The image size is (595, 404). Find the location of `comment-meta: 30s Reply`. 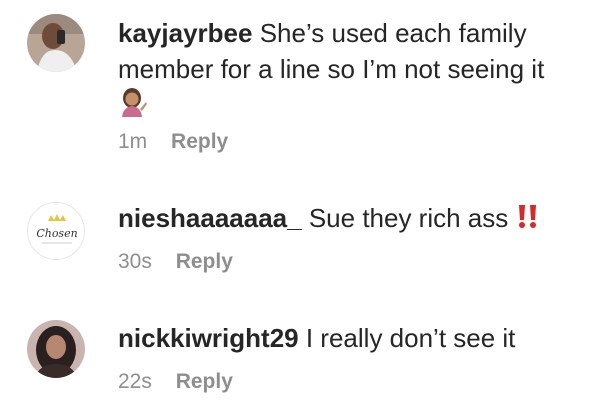

comment-meta: 30s Reply is located at coordinates (175, 262).